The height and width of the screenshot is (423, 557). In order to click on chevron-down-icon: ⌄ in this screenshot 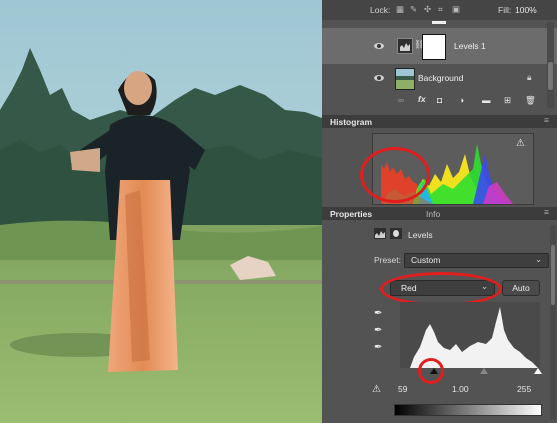, I will do `click(539, 259)`.